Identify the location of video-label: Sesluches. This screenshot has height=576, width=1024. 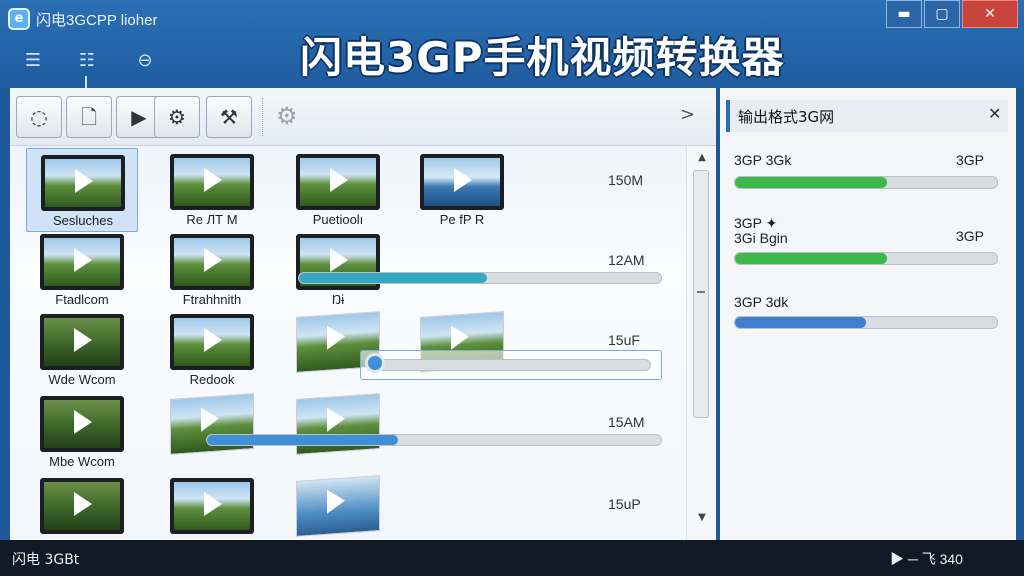
(83, 220).